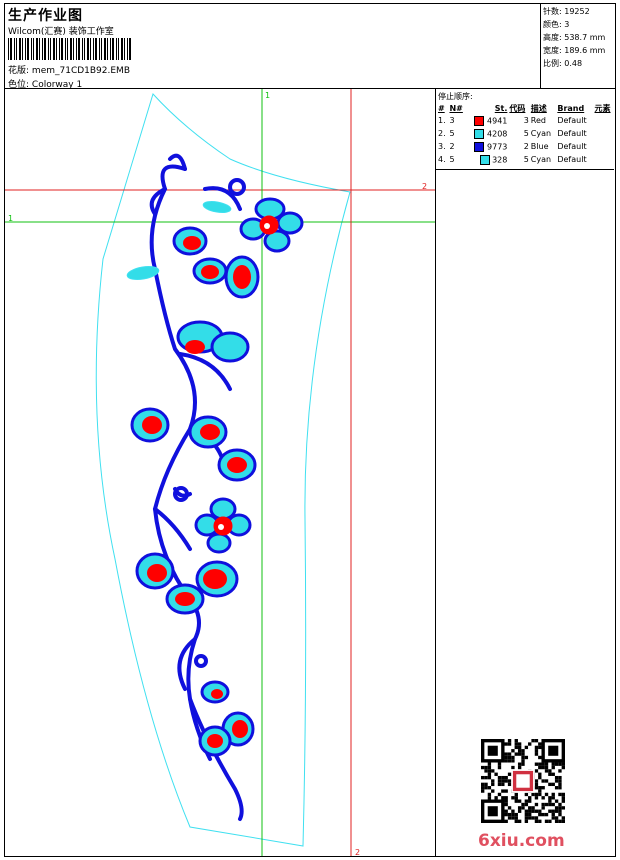  I want to click on page-title: 生产作业图, so click(45, 16).